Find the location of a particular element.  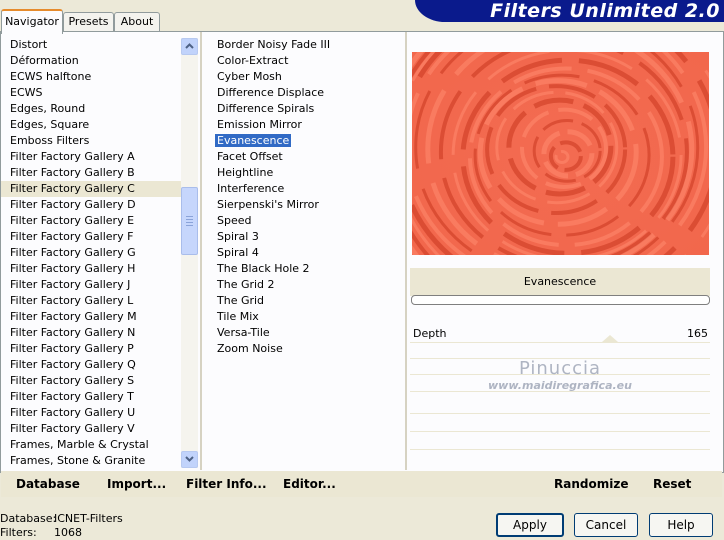

watermark: Pinuccia www.maidiregrafica.eu is located at coordinates (560, 375).